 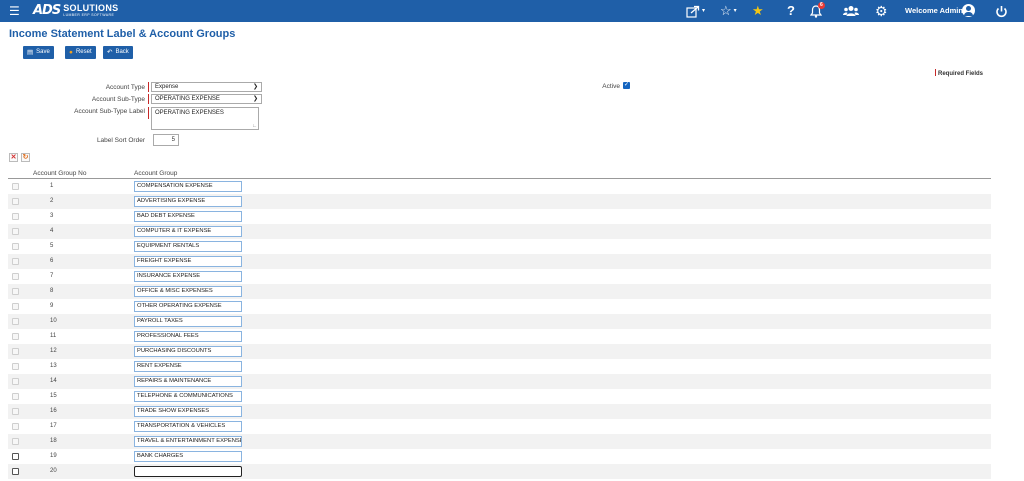 What do you see at coordinates (53, 441) in the screenshot?
I see `account-group-no: 18` at bounding box center [53, 441].